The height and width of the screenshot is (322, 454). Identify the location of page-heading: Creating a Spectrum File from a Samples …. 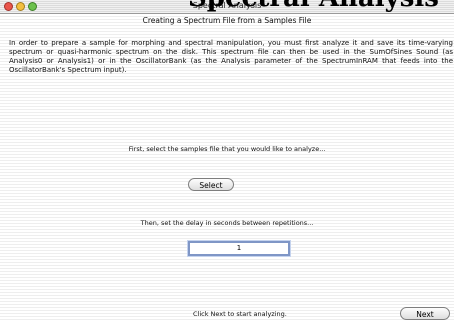
(227, 20).